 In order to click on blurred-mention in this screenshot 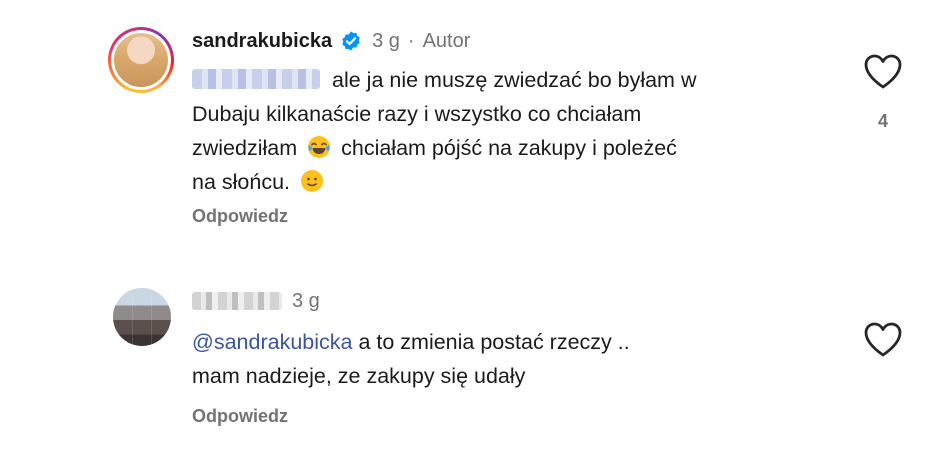, I will do `click(256, 79)`.